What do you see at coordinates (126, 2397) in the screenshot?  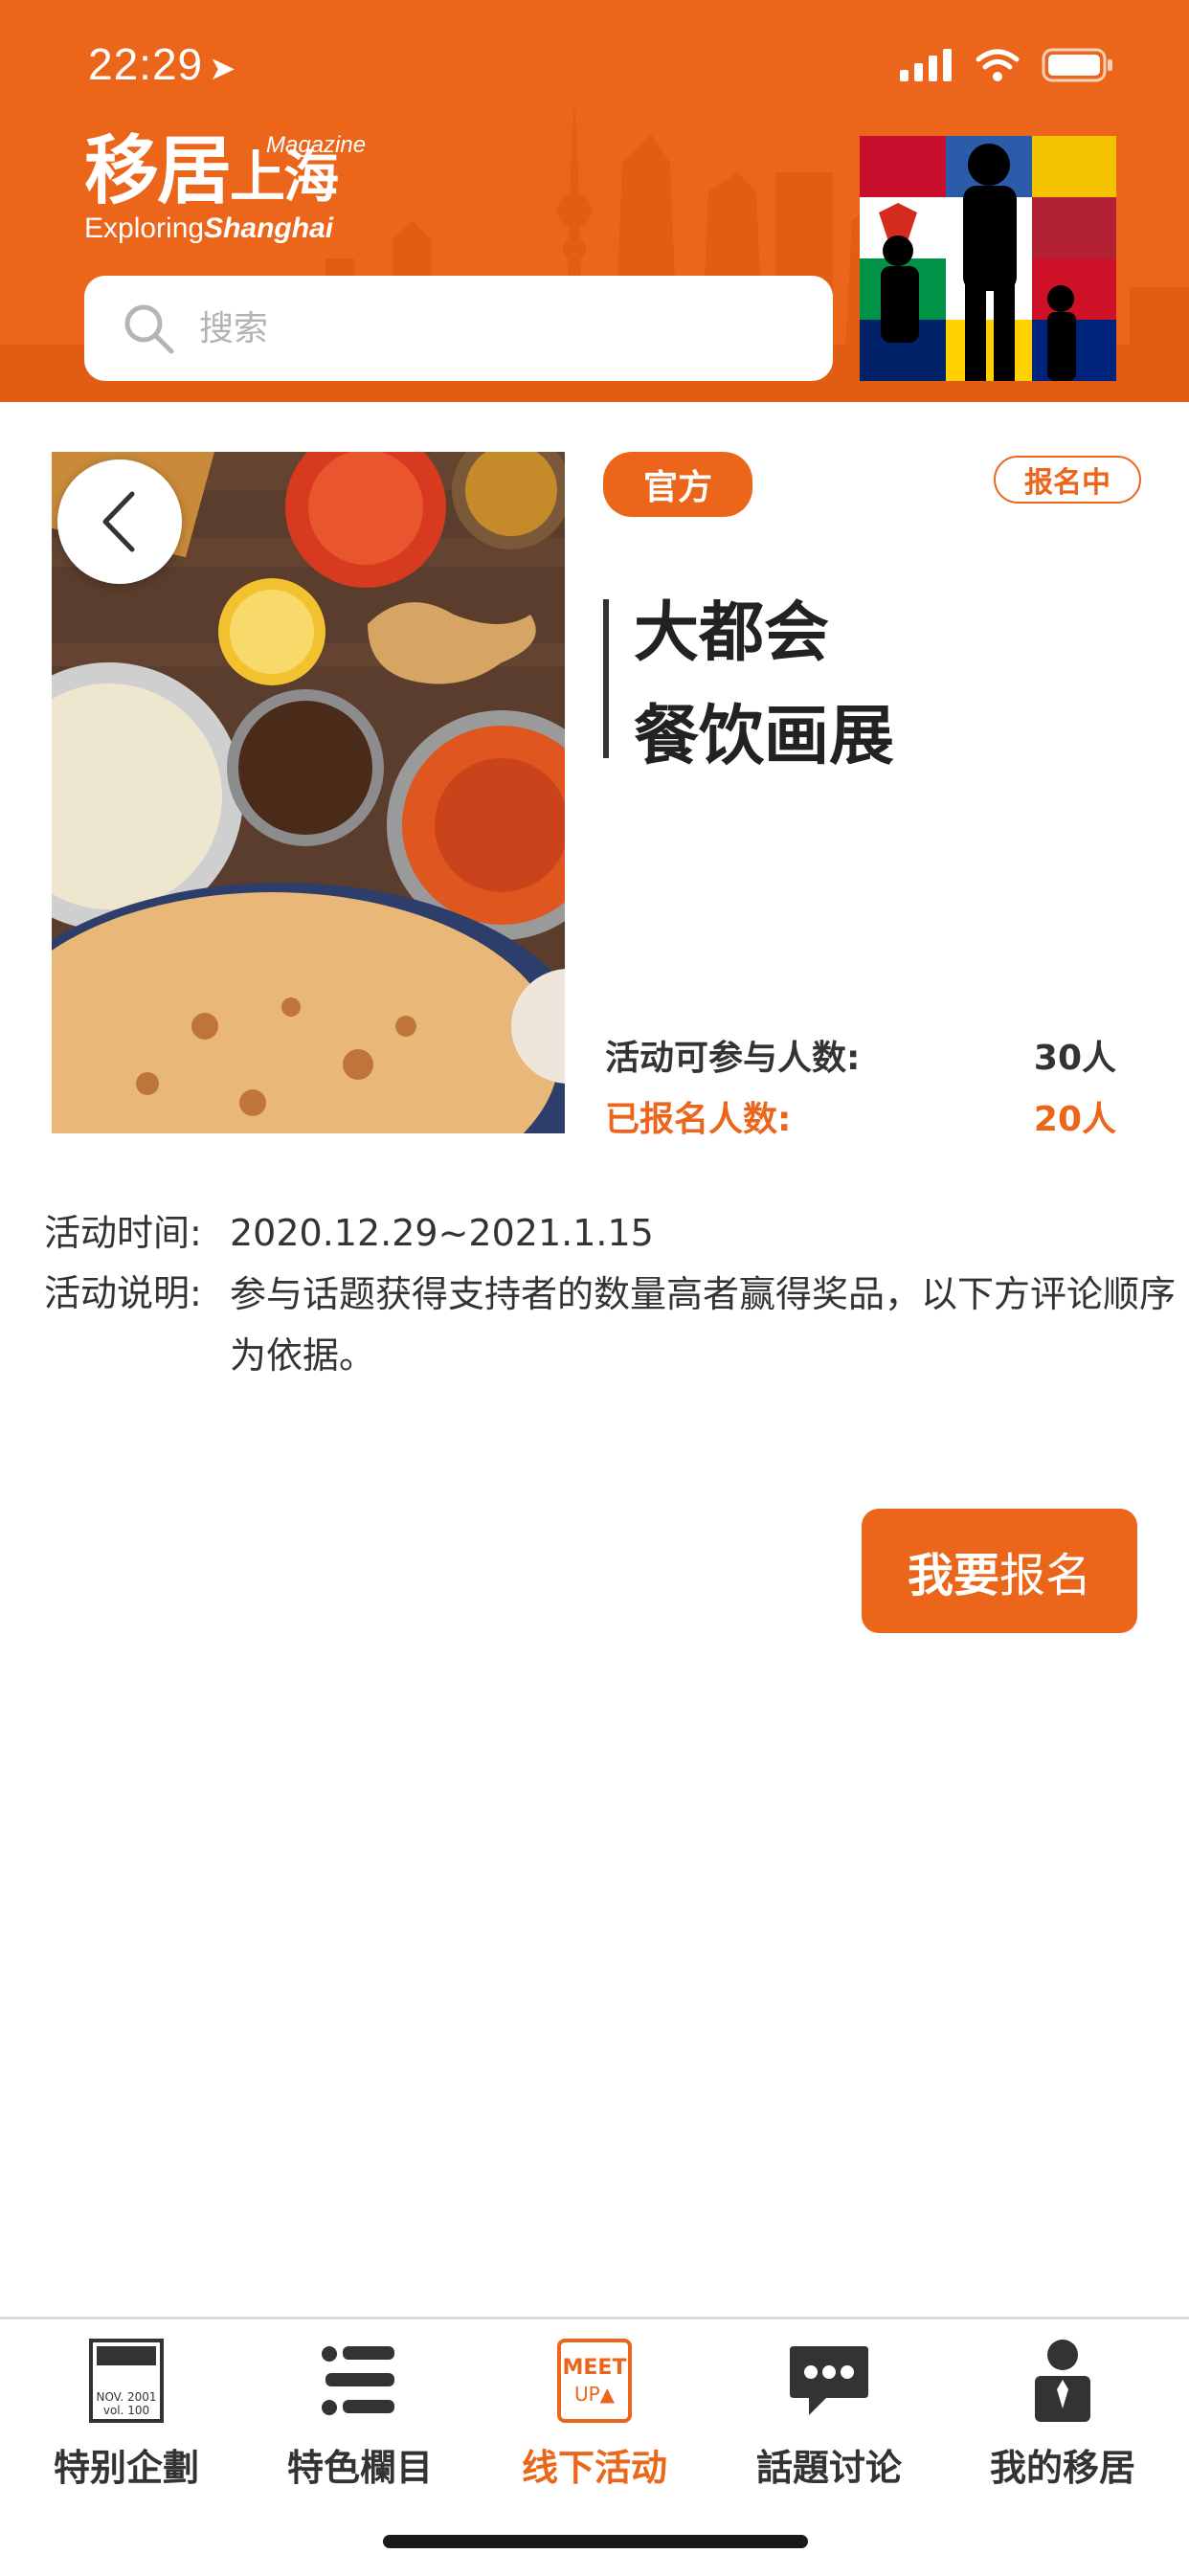 I see `magazine-icon-date: NOV. 2001` at bounding box center [126, 2397].